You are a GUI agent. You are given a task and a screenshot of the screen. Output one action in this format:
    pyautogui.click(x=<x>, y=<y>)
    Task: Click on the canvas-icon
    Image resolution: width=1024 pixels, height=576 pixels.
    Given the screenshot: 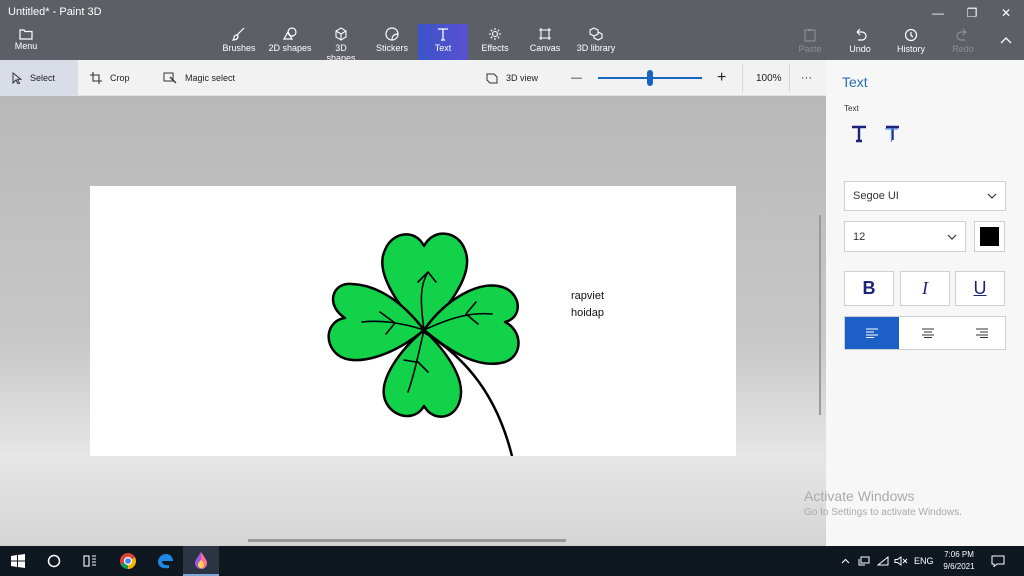 What is the action you would take?
    pyautogui.click(x=545, y=34)
    